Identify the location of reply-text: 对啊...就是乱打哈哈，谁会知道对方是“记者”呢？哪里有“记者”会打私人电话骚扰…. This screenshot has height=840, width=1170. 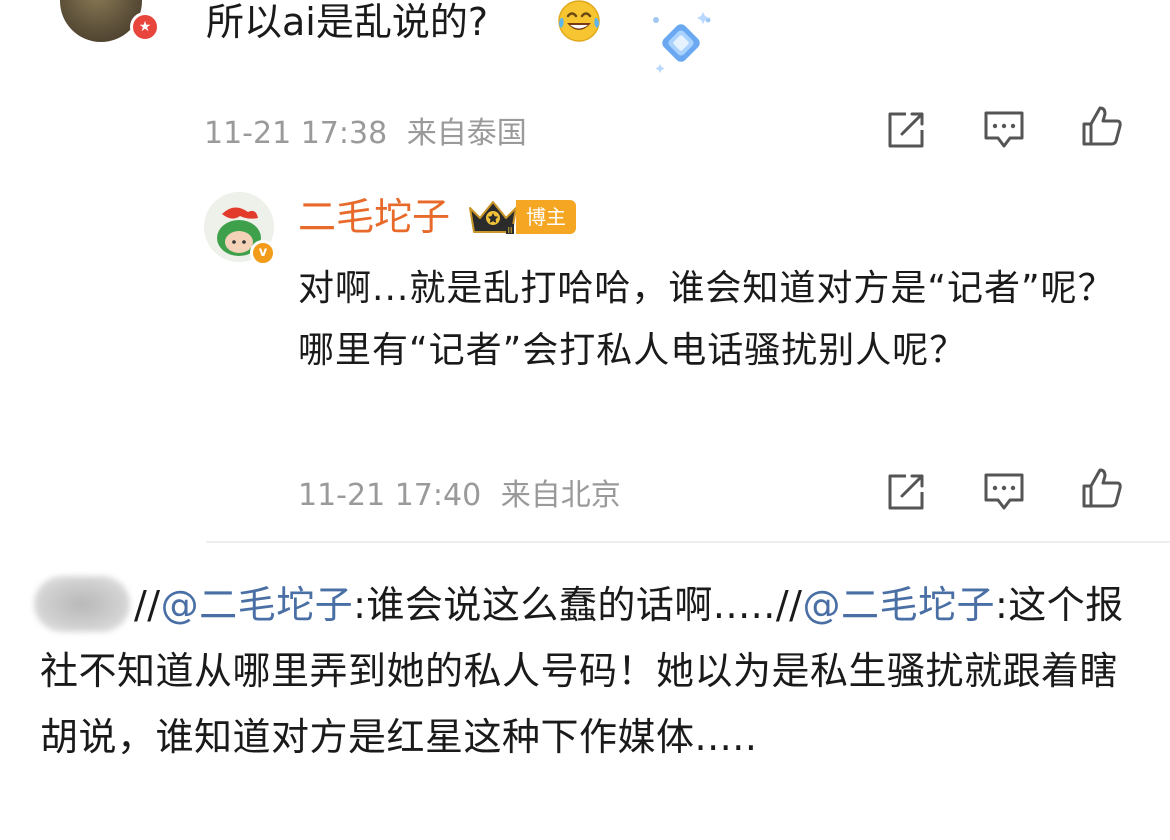
(706, 319).